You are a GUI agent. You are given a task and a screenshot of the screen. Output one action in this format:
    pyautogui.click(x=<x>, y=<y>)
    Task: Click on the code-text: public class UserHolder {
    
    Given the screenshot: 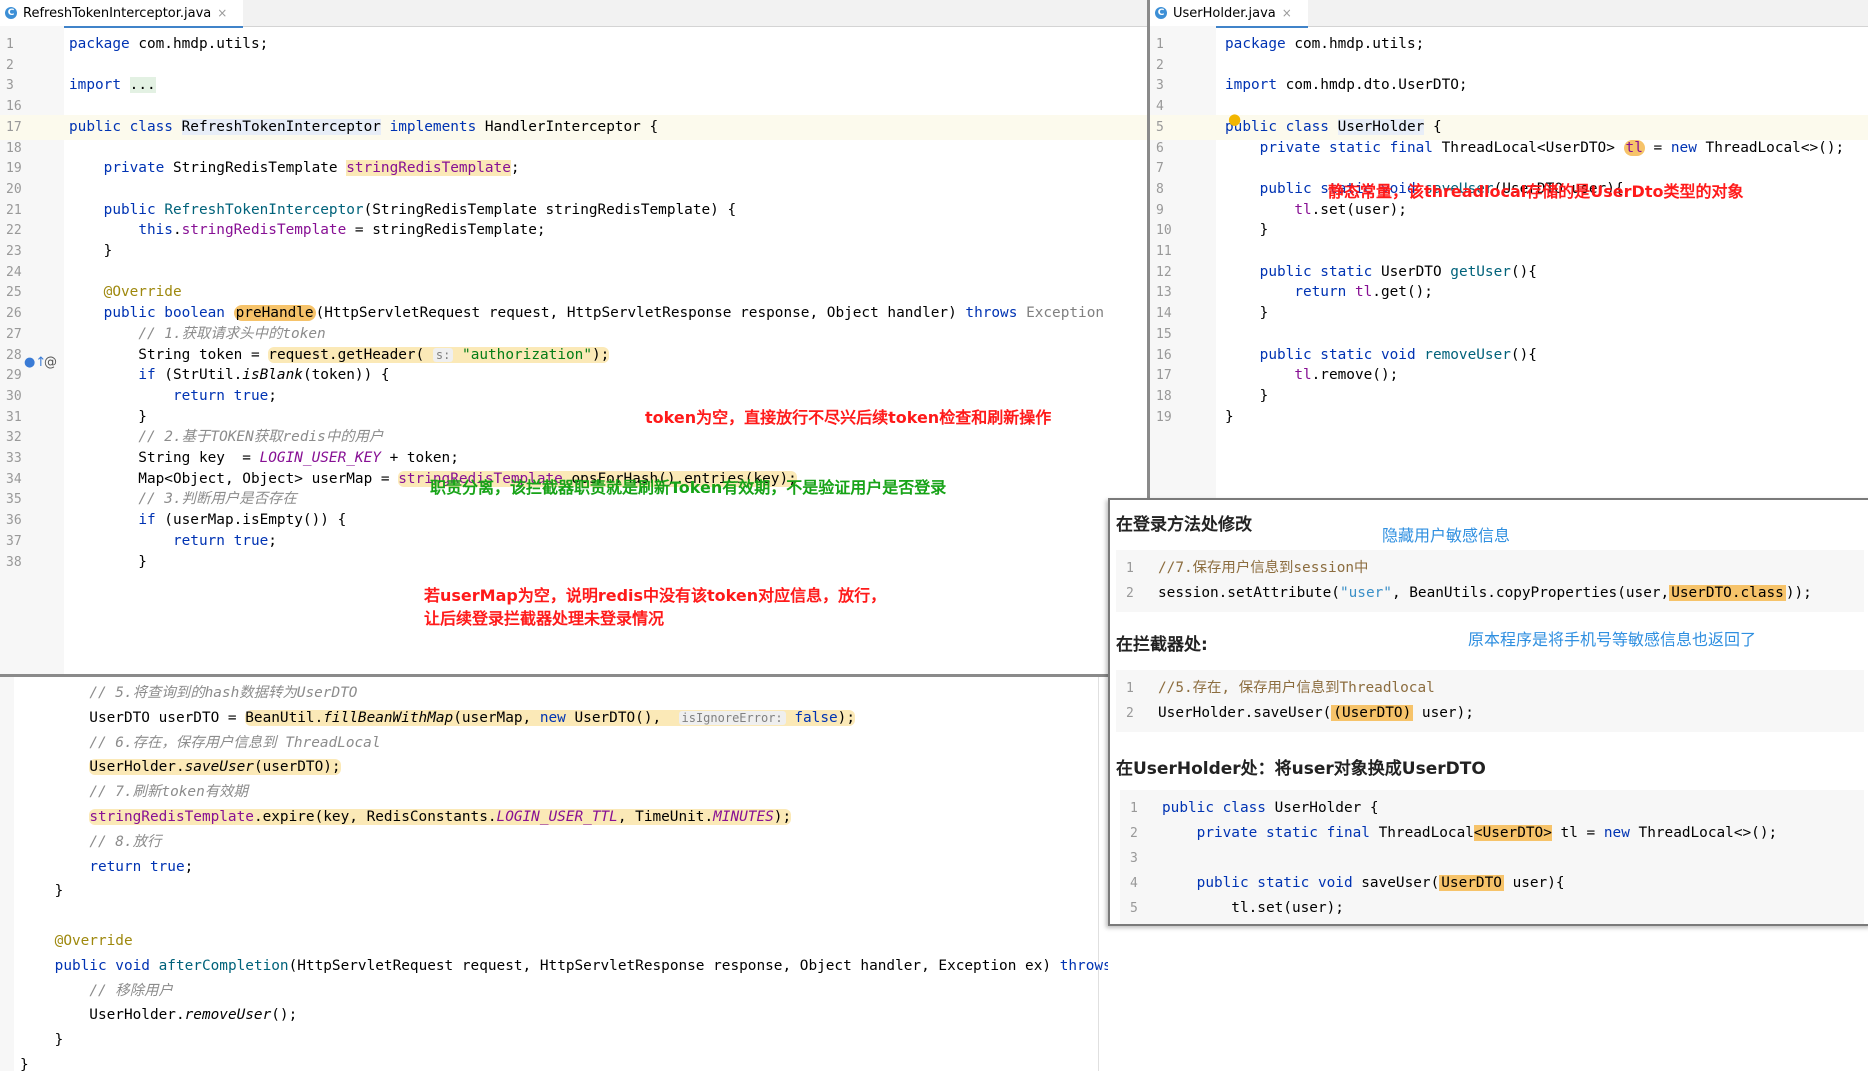 What is the action you would take?
    pyautogui.click(x=1270, y=808)
    